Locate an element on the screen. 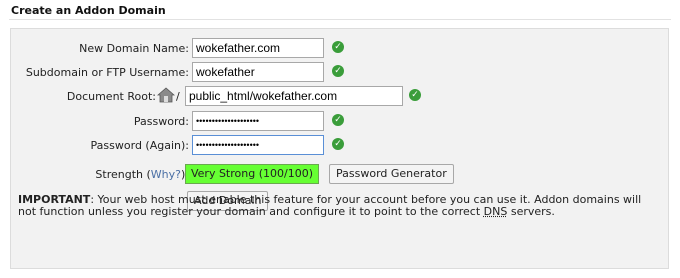  why-link: Why? is located at coordinates (166, 174).